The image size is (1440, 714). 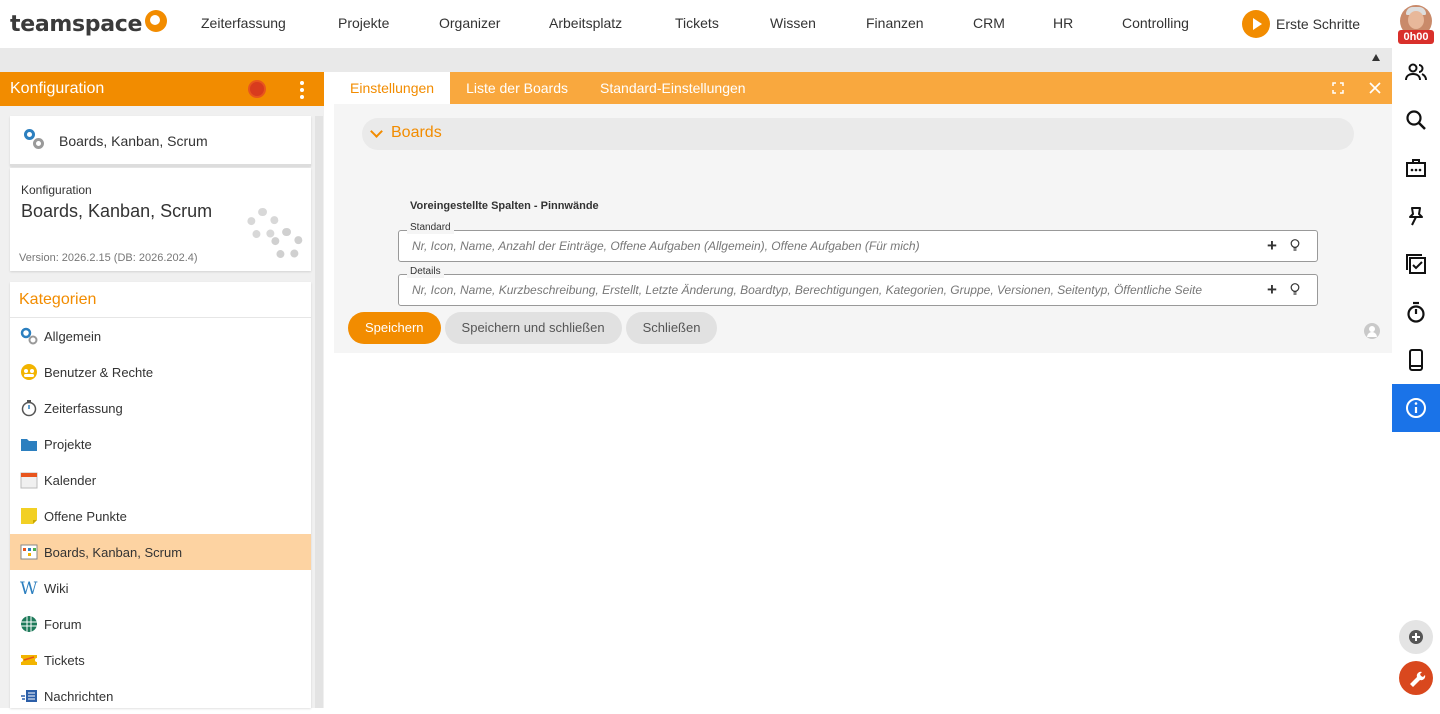 What do you see at coordinates (671, 328) in the screenshot?
I see `close-button: Schließen` at bounding box center [671, 328].